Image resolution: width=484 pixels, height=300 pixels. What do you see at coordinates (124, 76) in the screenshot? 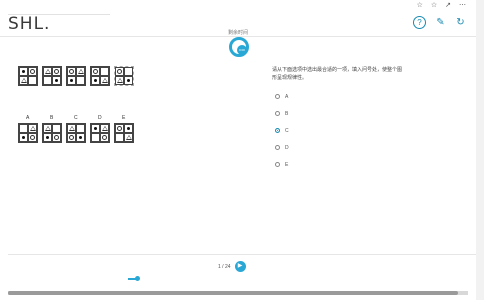
I see `missing-figure` at bounding box center [124, 76].